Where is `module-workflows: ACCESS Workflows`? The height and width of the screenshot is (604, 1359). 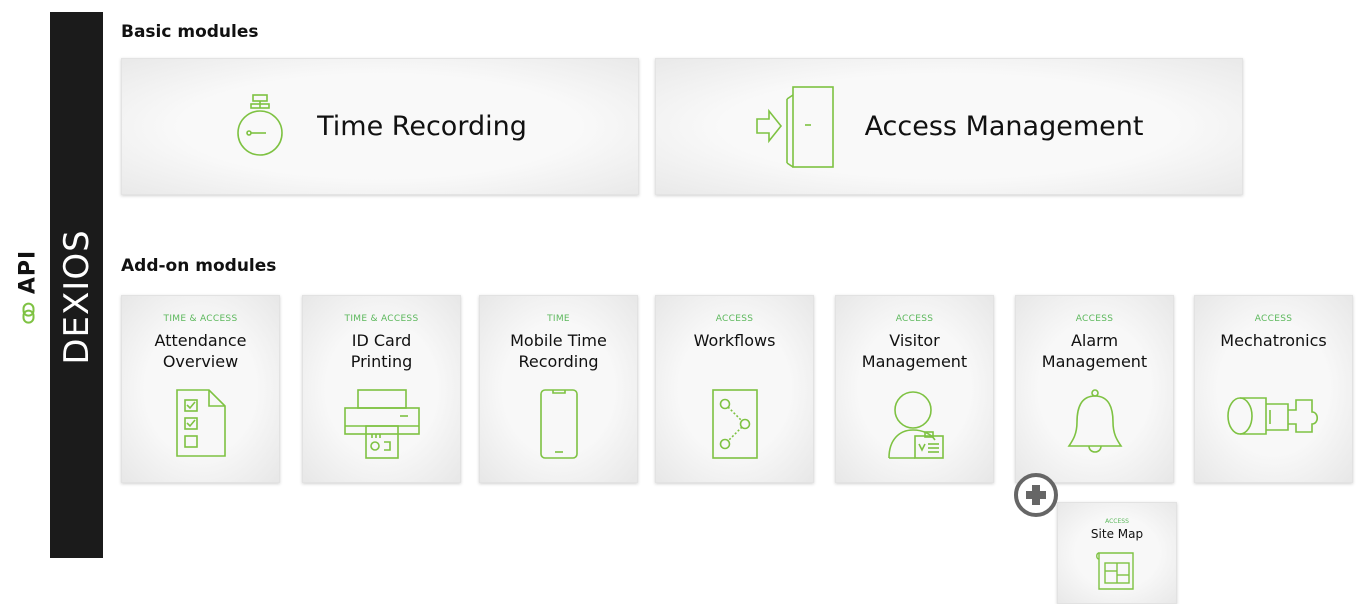 module-workflows: ACCESS Workflows is located at coordinates (734, 389).